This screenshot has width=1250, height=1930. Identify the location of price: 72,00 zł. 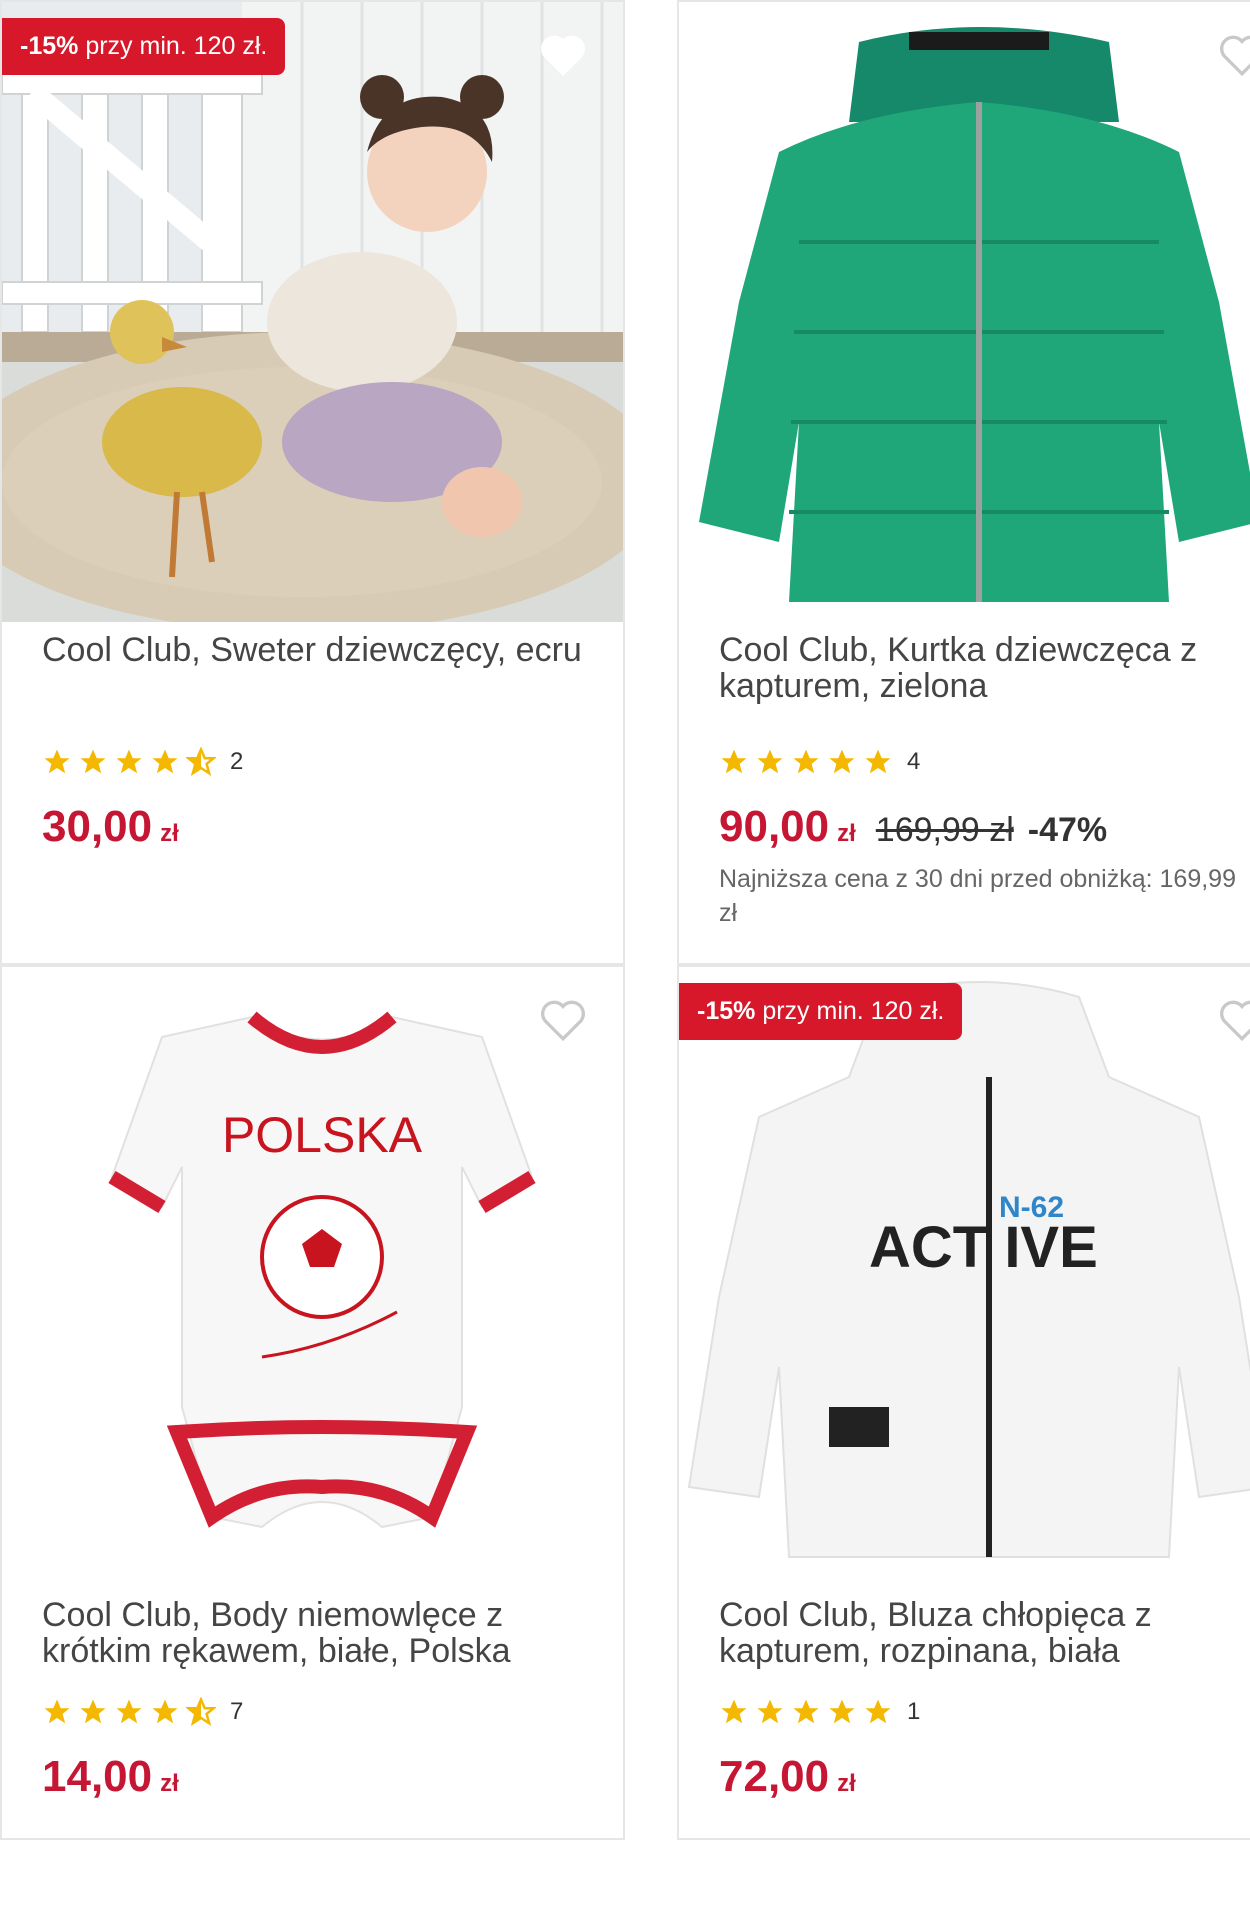
(787, 1776).